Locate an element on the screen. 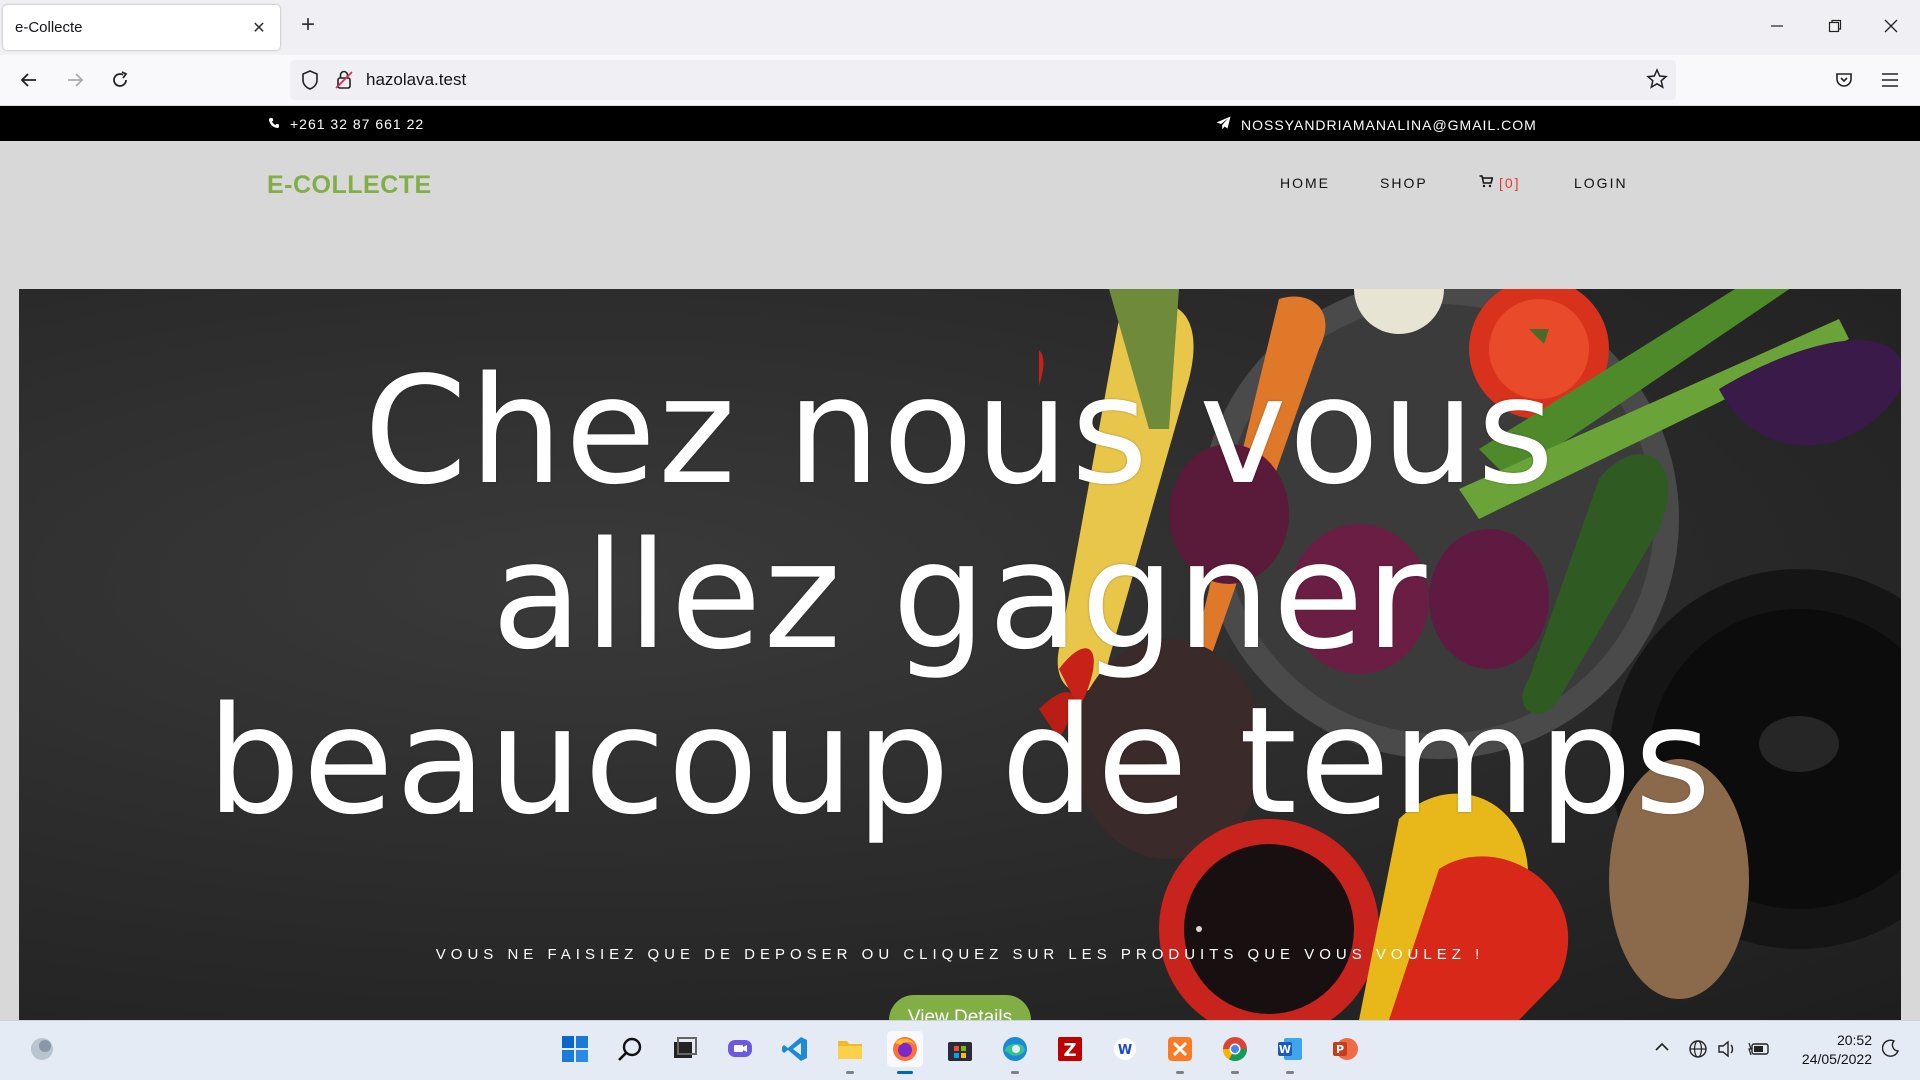 The image size is (1920, 1080). nav-home: HOME is located at coordinates (1305, 183).